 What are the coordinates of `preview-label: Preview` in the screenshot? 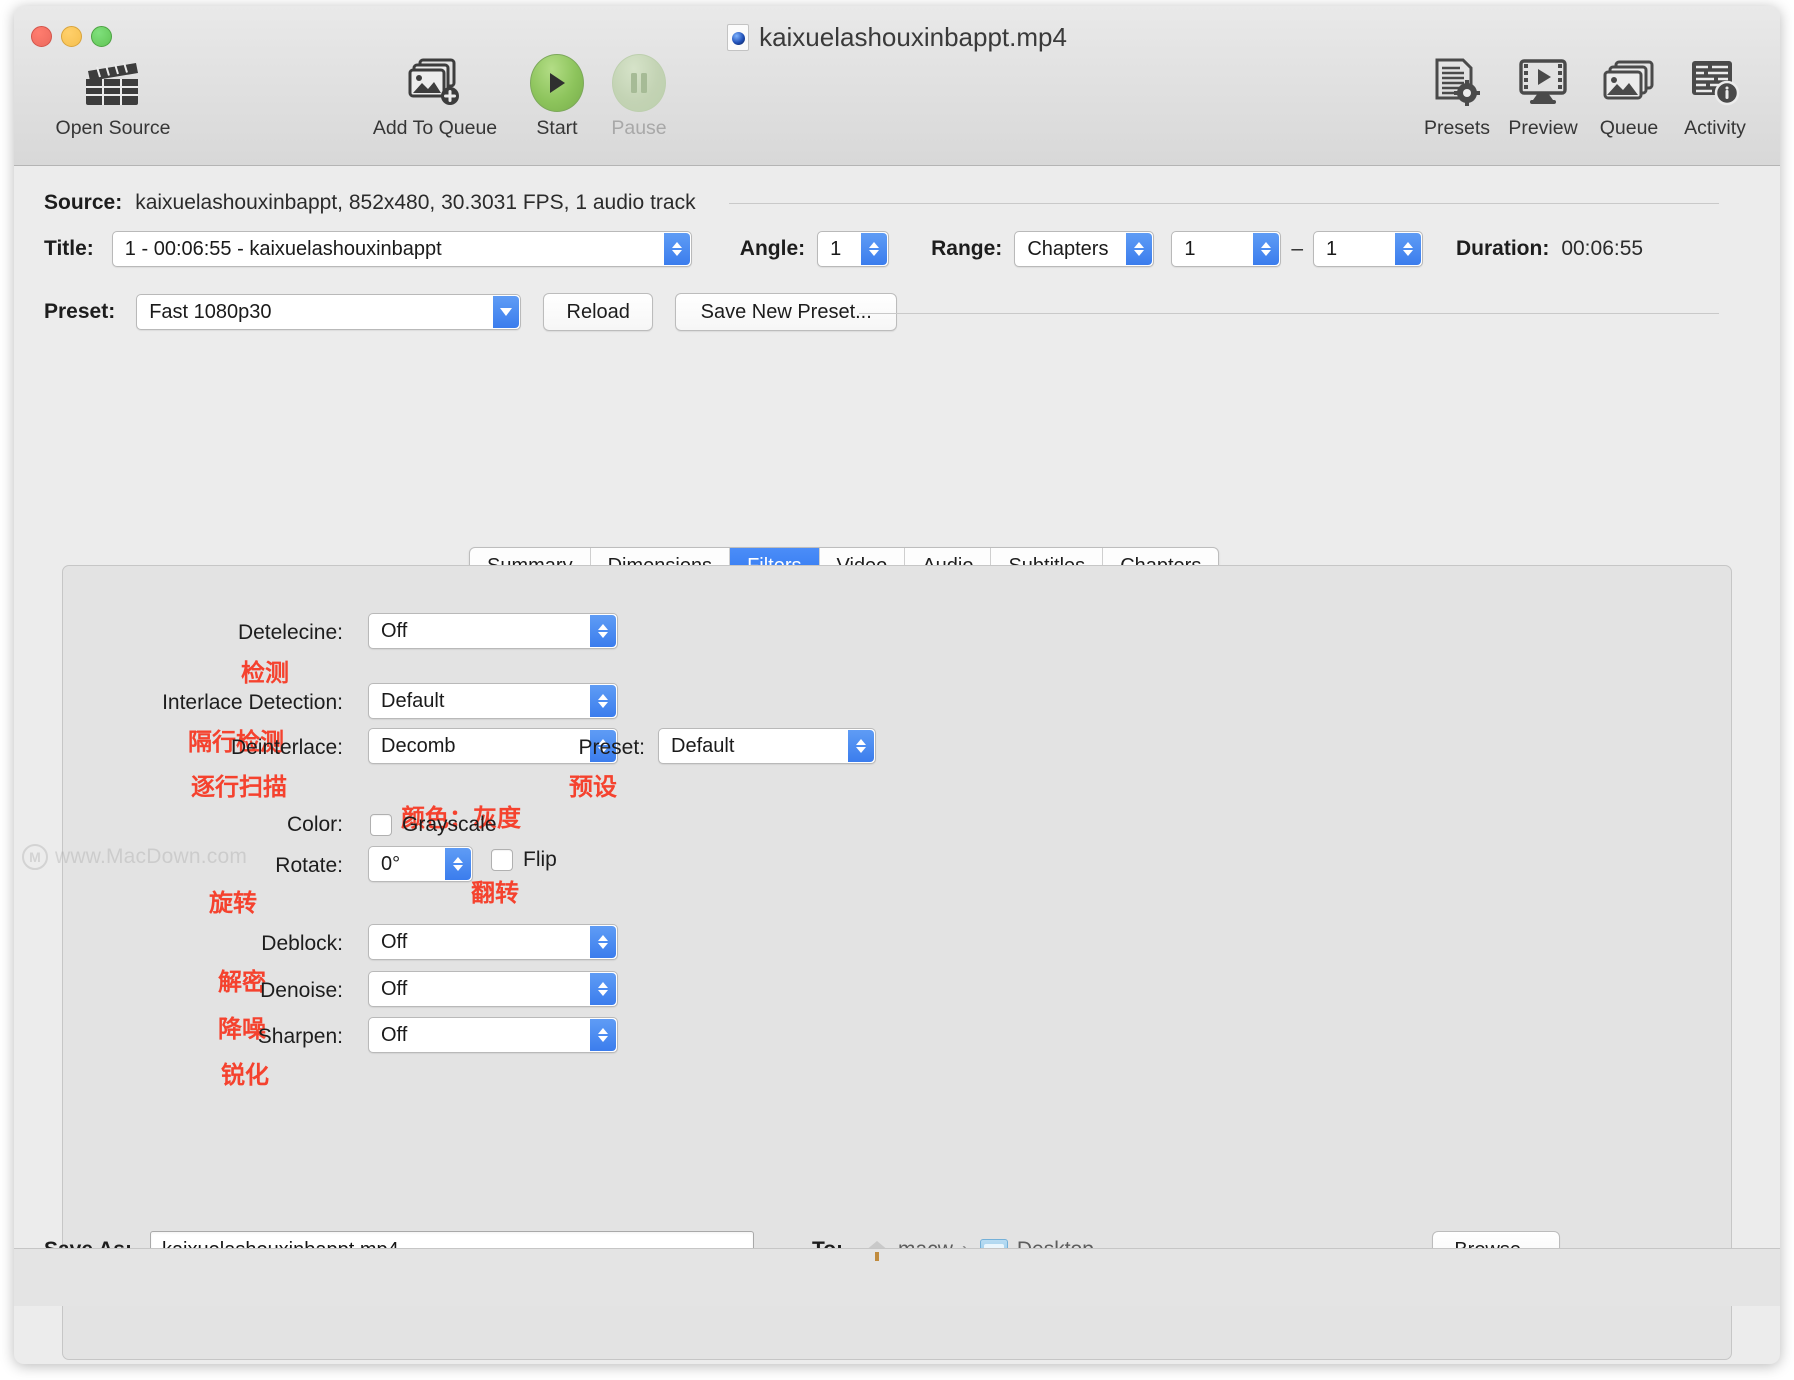 It's located at (1543, 128).